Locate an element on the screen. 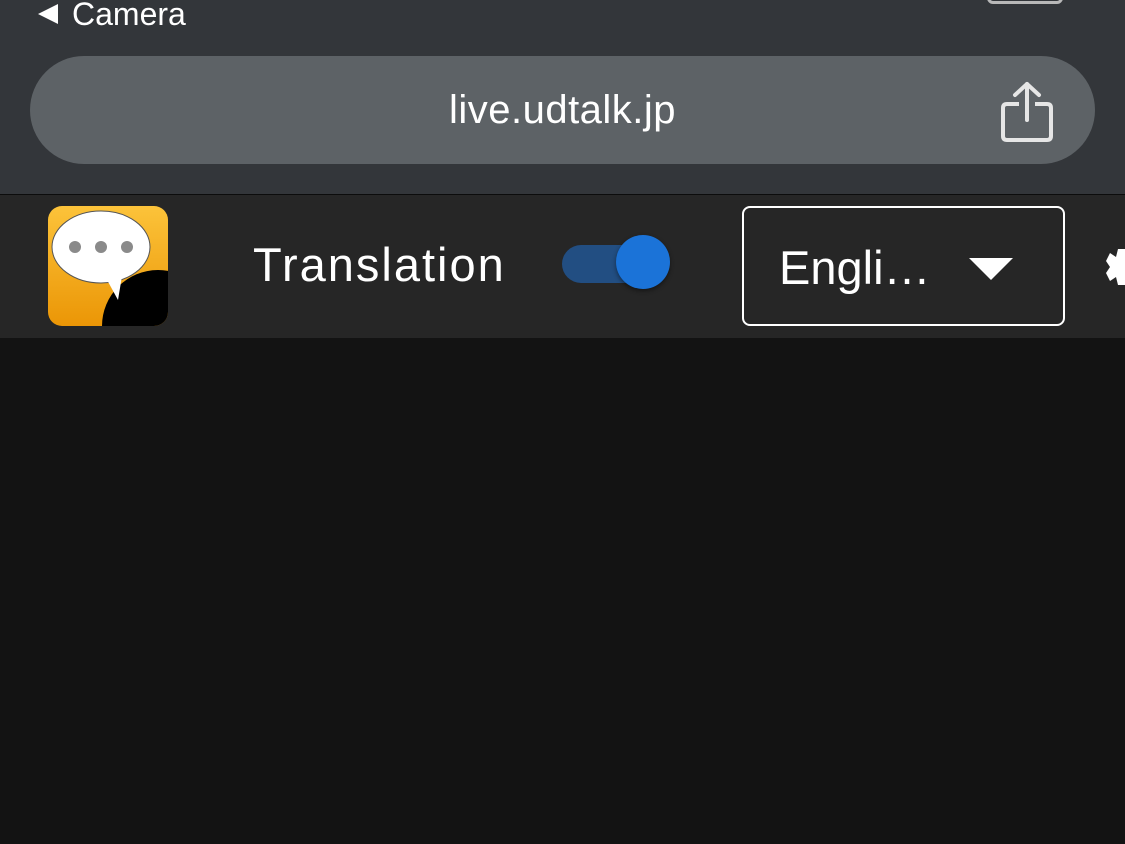  chevron-down-icon is located at coordinates (991, 269).